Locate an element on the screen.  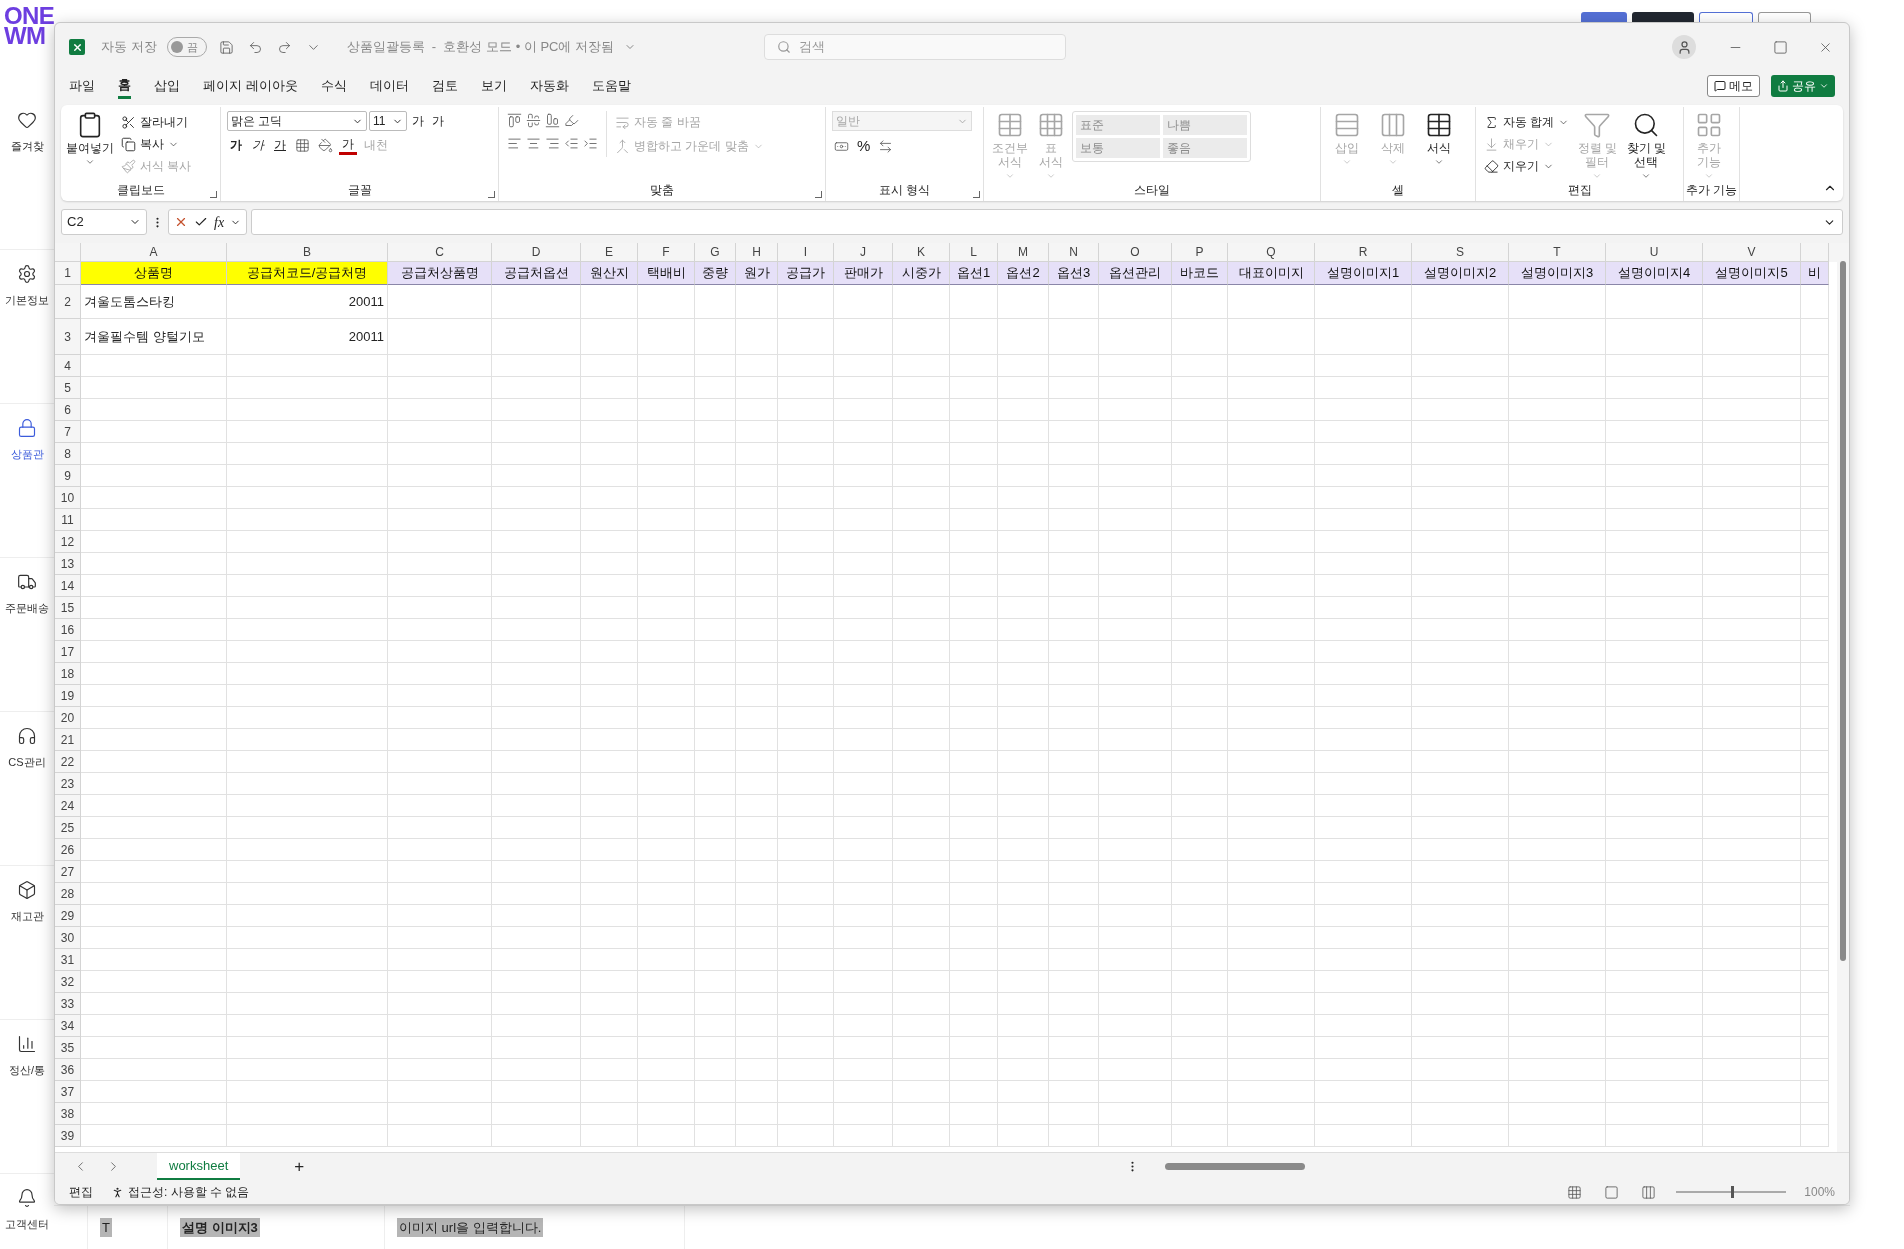
row-header: 8 is located at coordinates (68, 454).